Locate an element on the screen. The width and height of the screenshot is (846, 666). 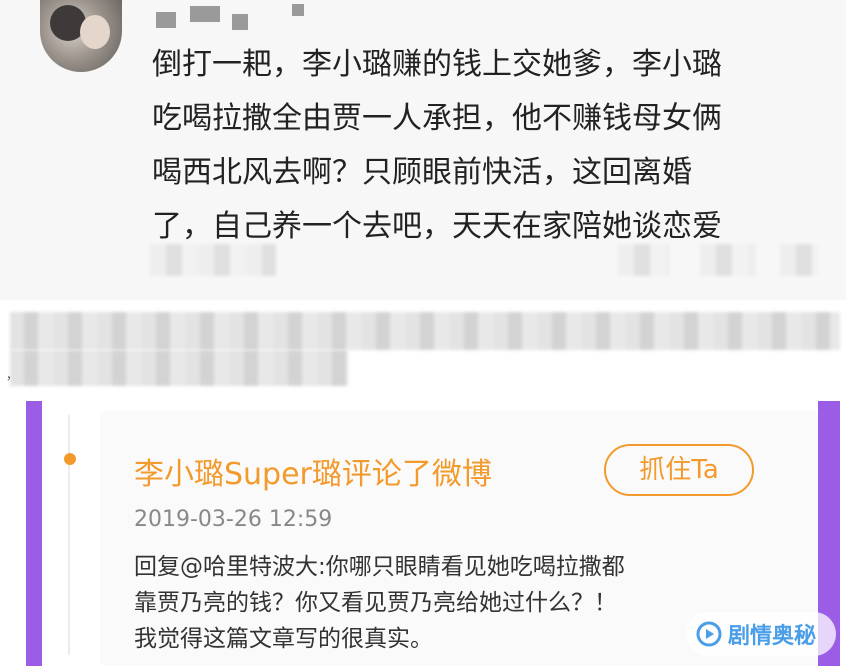
avatar is located at coordinates (81, 36).